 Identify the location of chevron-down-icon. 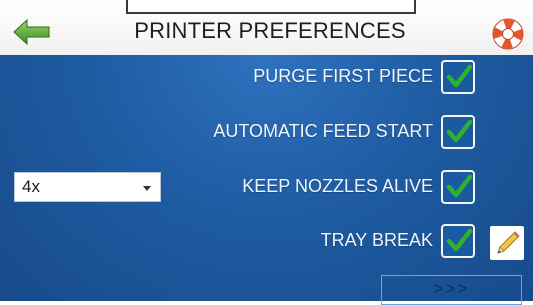
(147, 188).